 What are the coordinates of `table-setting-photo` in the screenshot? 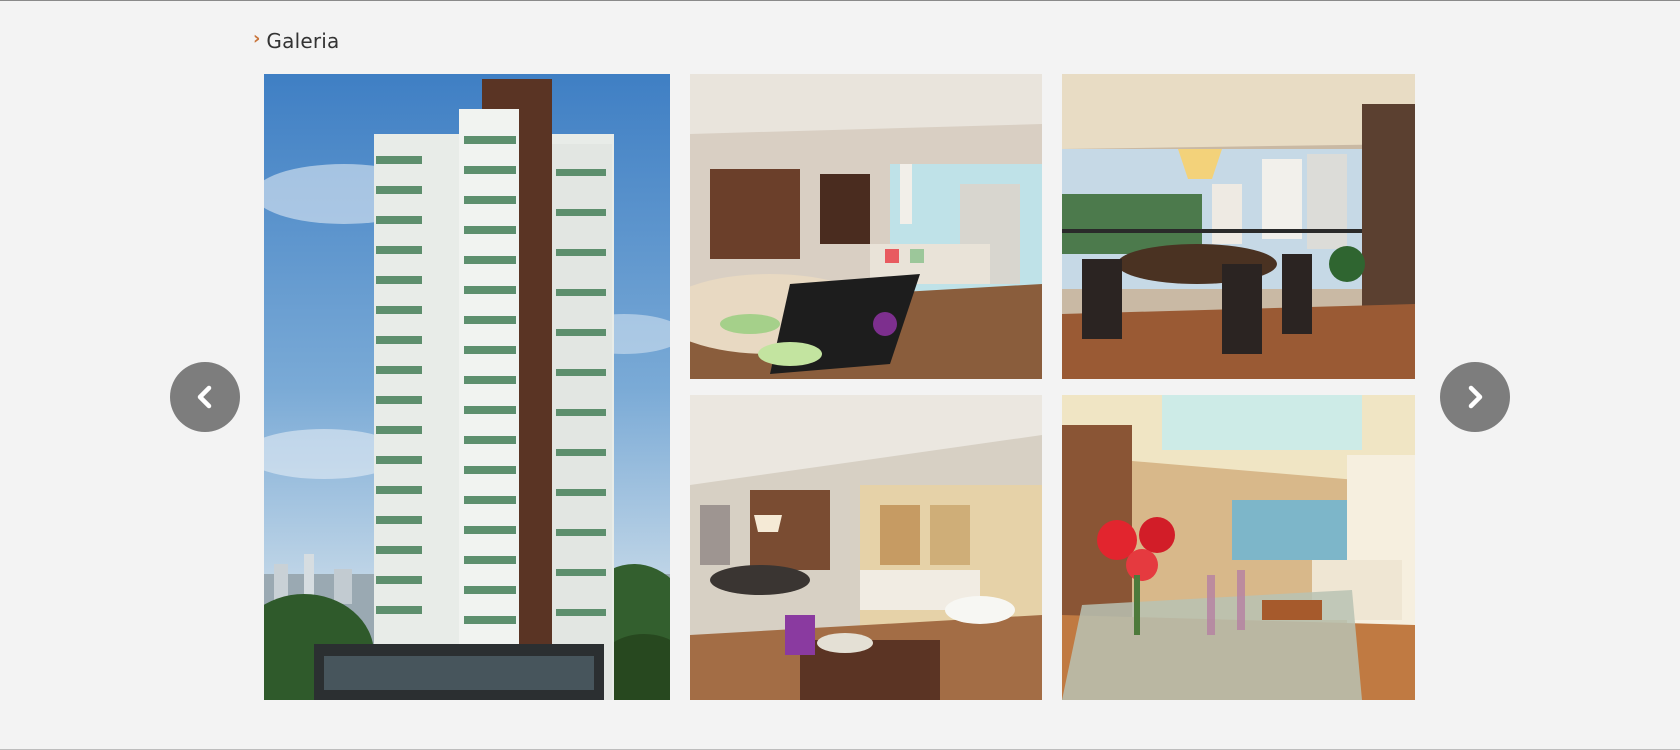 It's located at (1238, 547).